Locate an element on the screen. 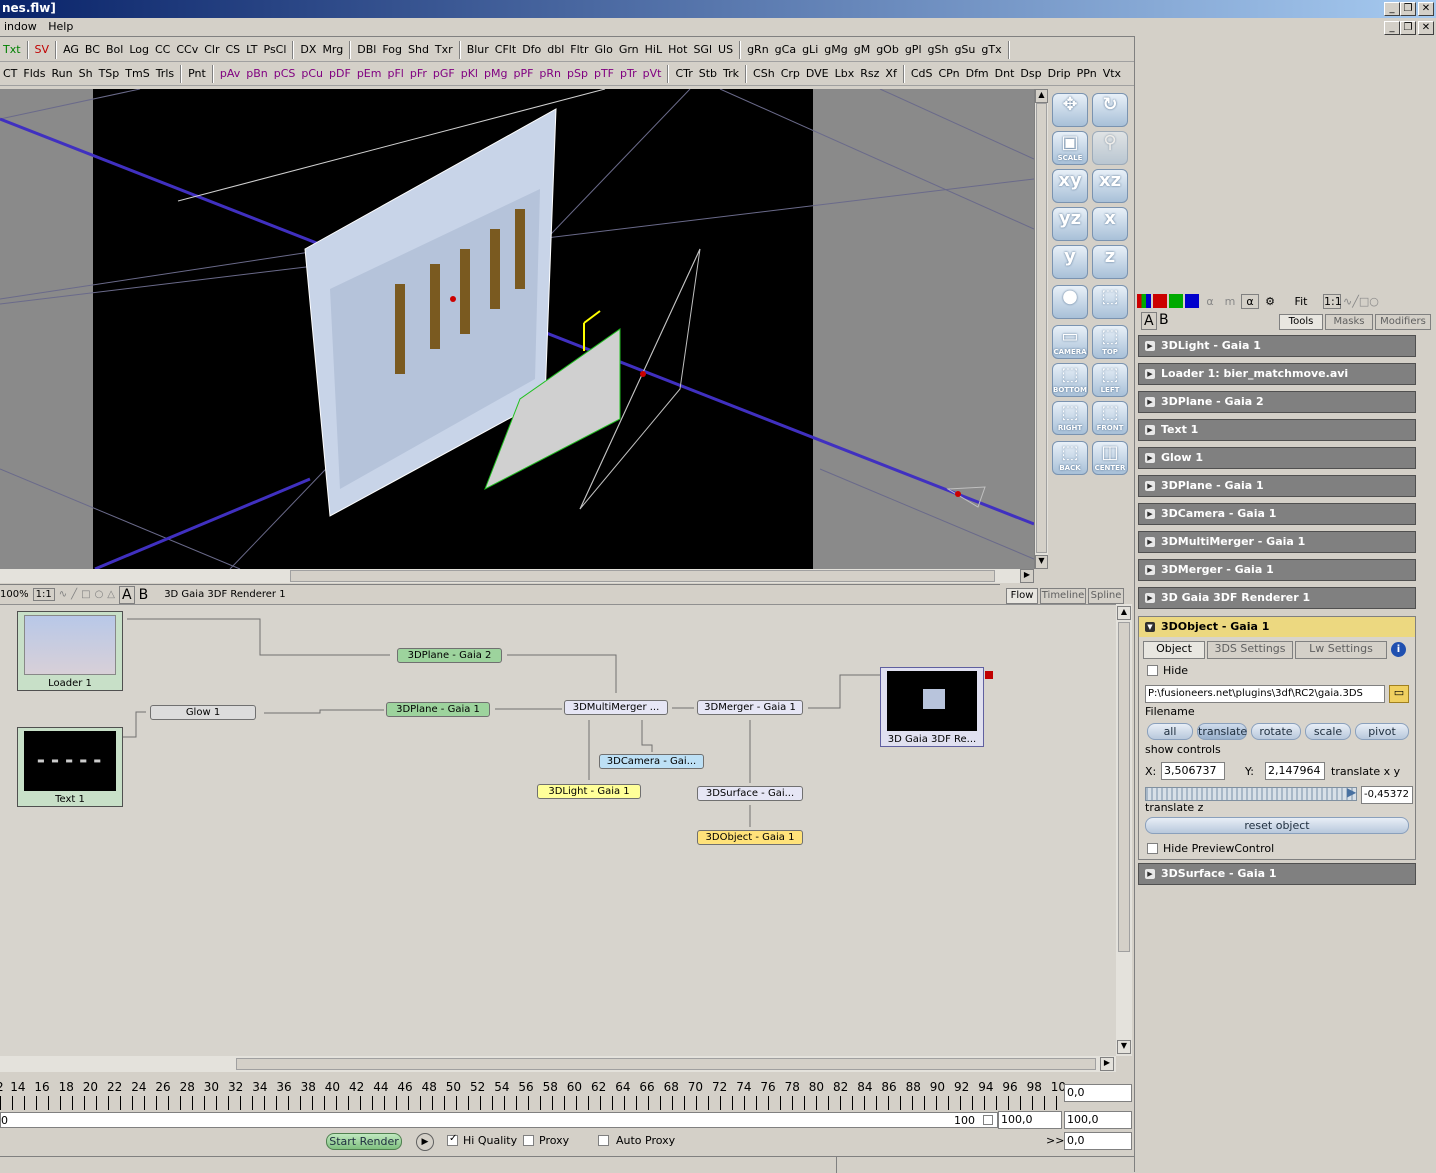  doc-close-button: ✕ is located at coordinates (1426, 28).